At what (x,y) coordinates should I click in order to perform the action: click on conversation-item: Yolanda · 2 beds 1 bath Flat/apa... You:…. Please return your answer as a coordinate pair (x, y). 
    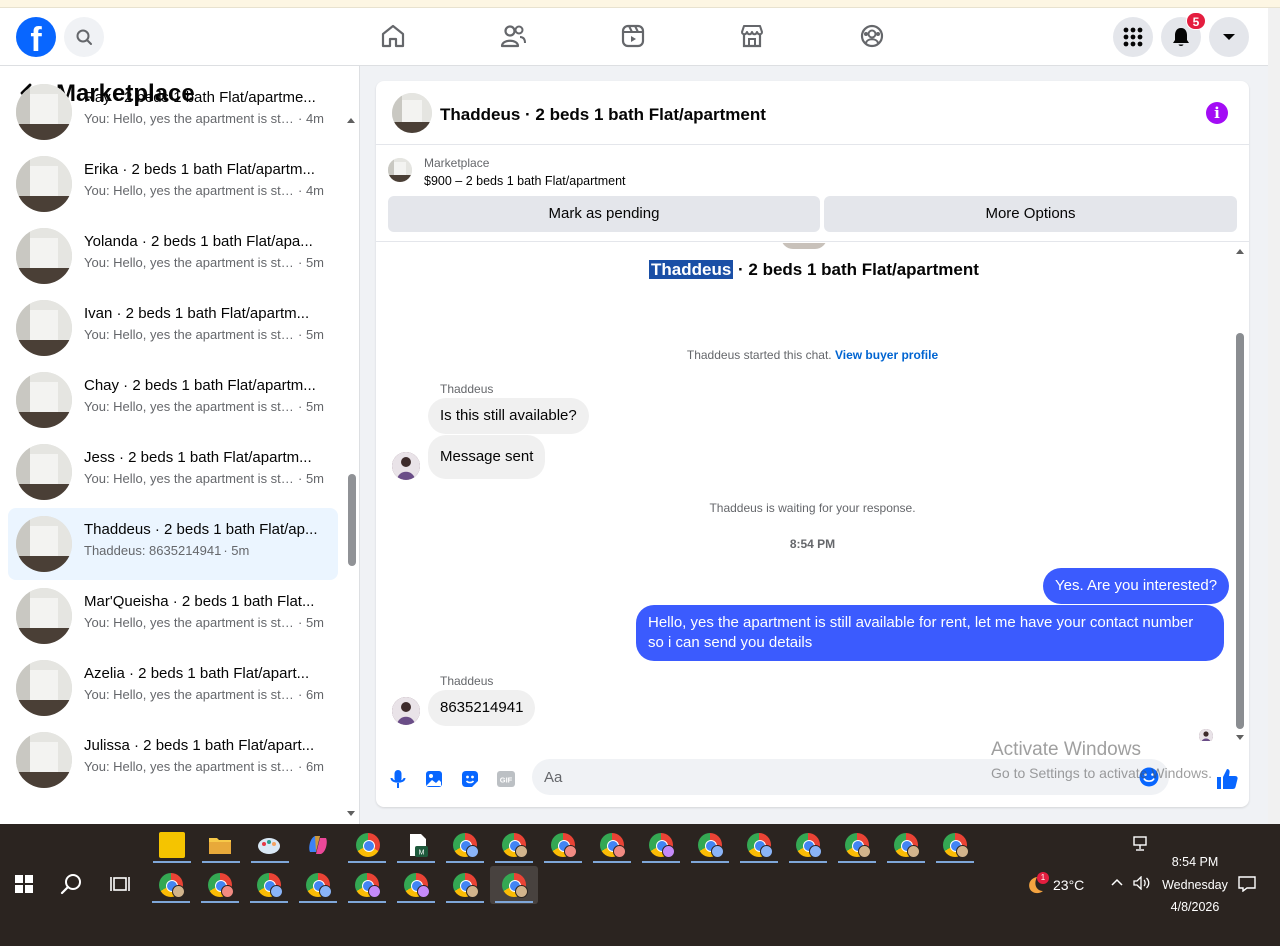
    Looking at the image, I should click on (173, 256).